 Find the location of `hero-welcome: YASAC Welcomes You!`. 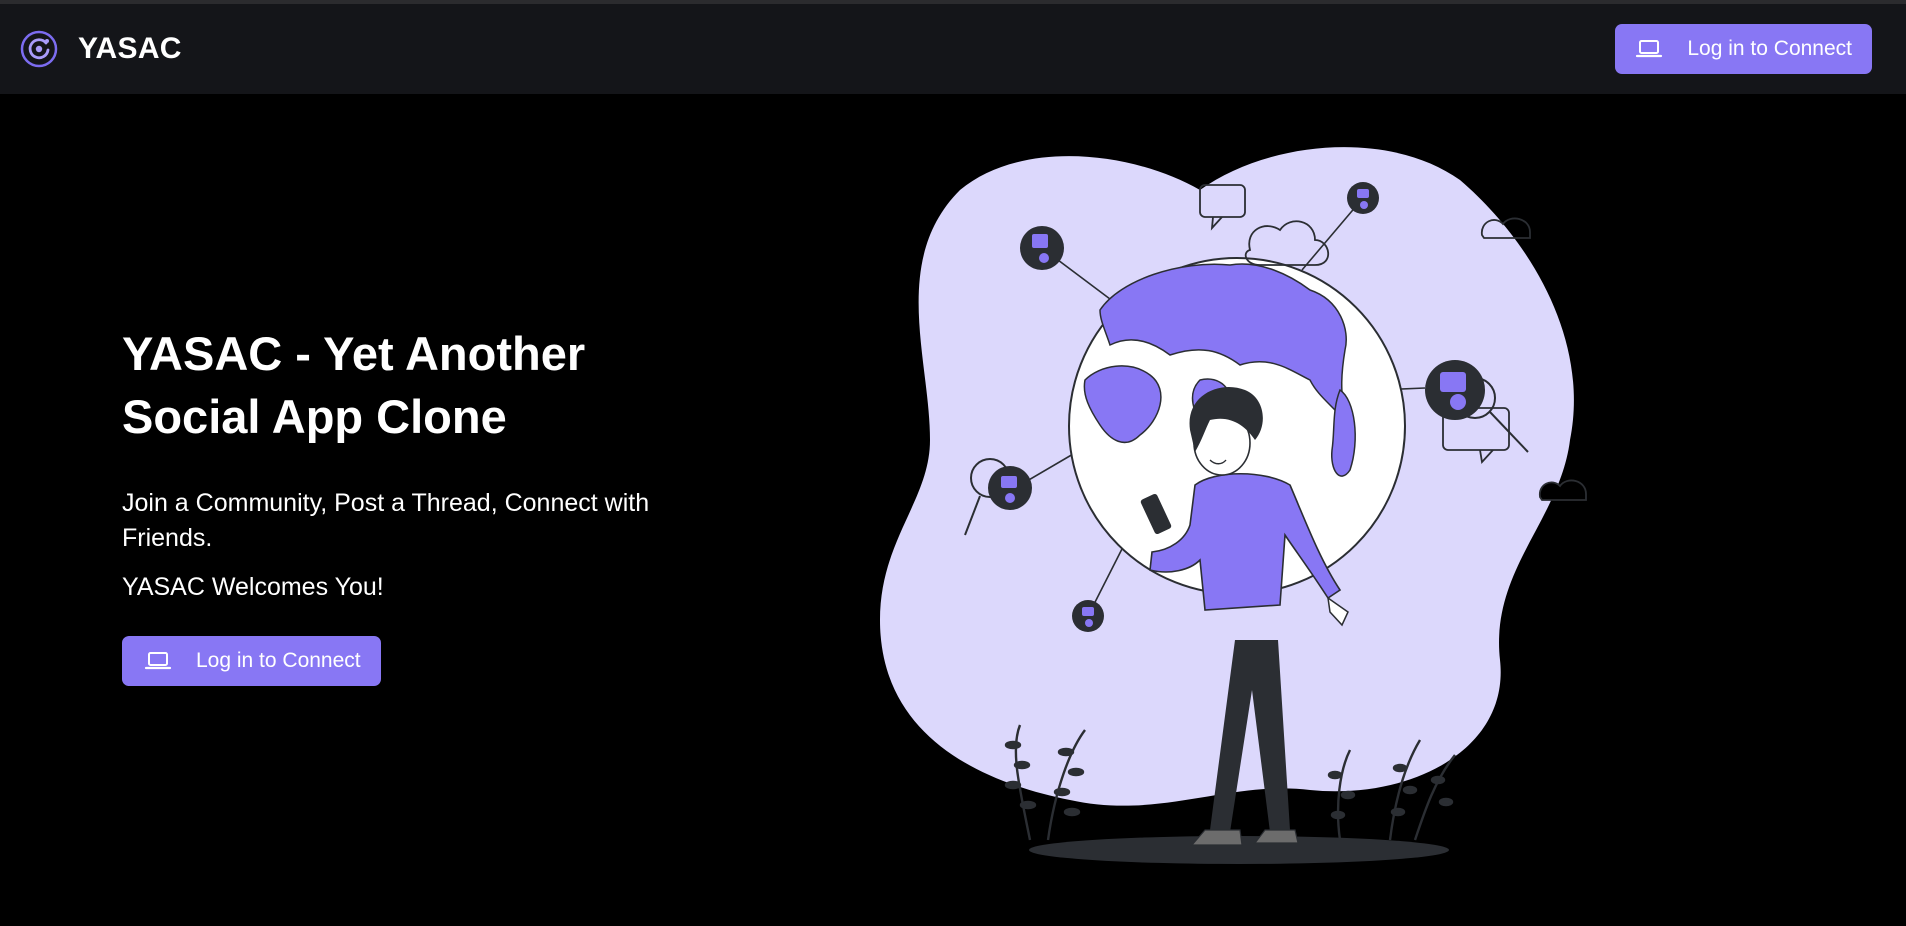

hero-welcome: YASAC Welcomes You! is located at coordinates (253, 587).